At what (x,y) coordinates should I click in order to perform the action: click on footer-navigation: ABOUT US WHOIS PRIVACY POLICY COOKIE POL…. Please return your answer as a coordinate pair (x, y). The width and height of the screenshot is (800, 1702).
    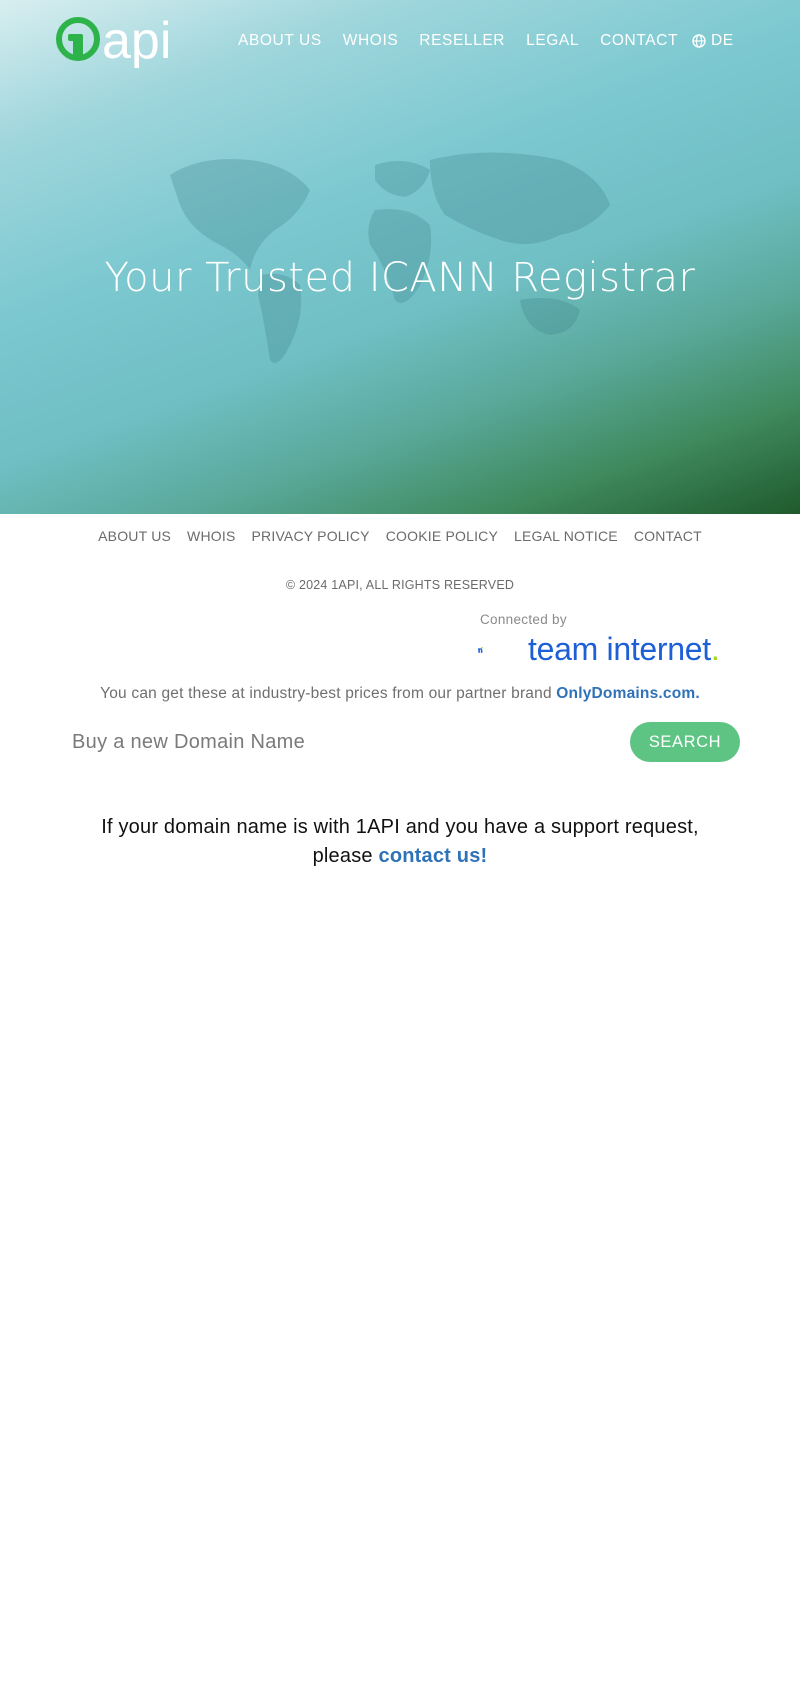
    Looking at the image, I should click on (400, 536).